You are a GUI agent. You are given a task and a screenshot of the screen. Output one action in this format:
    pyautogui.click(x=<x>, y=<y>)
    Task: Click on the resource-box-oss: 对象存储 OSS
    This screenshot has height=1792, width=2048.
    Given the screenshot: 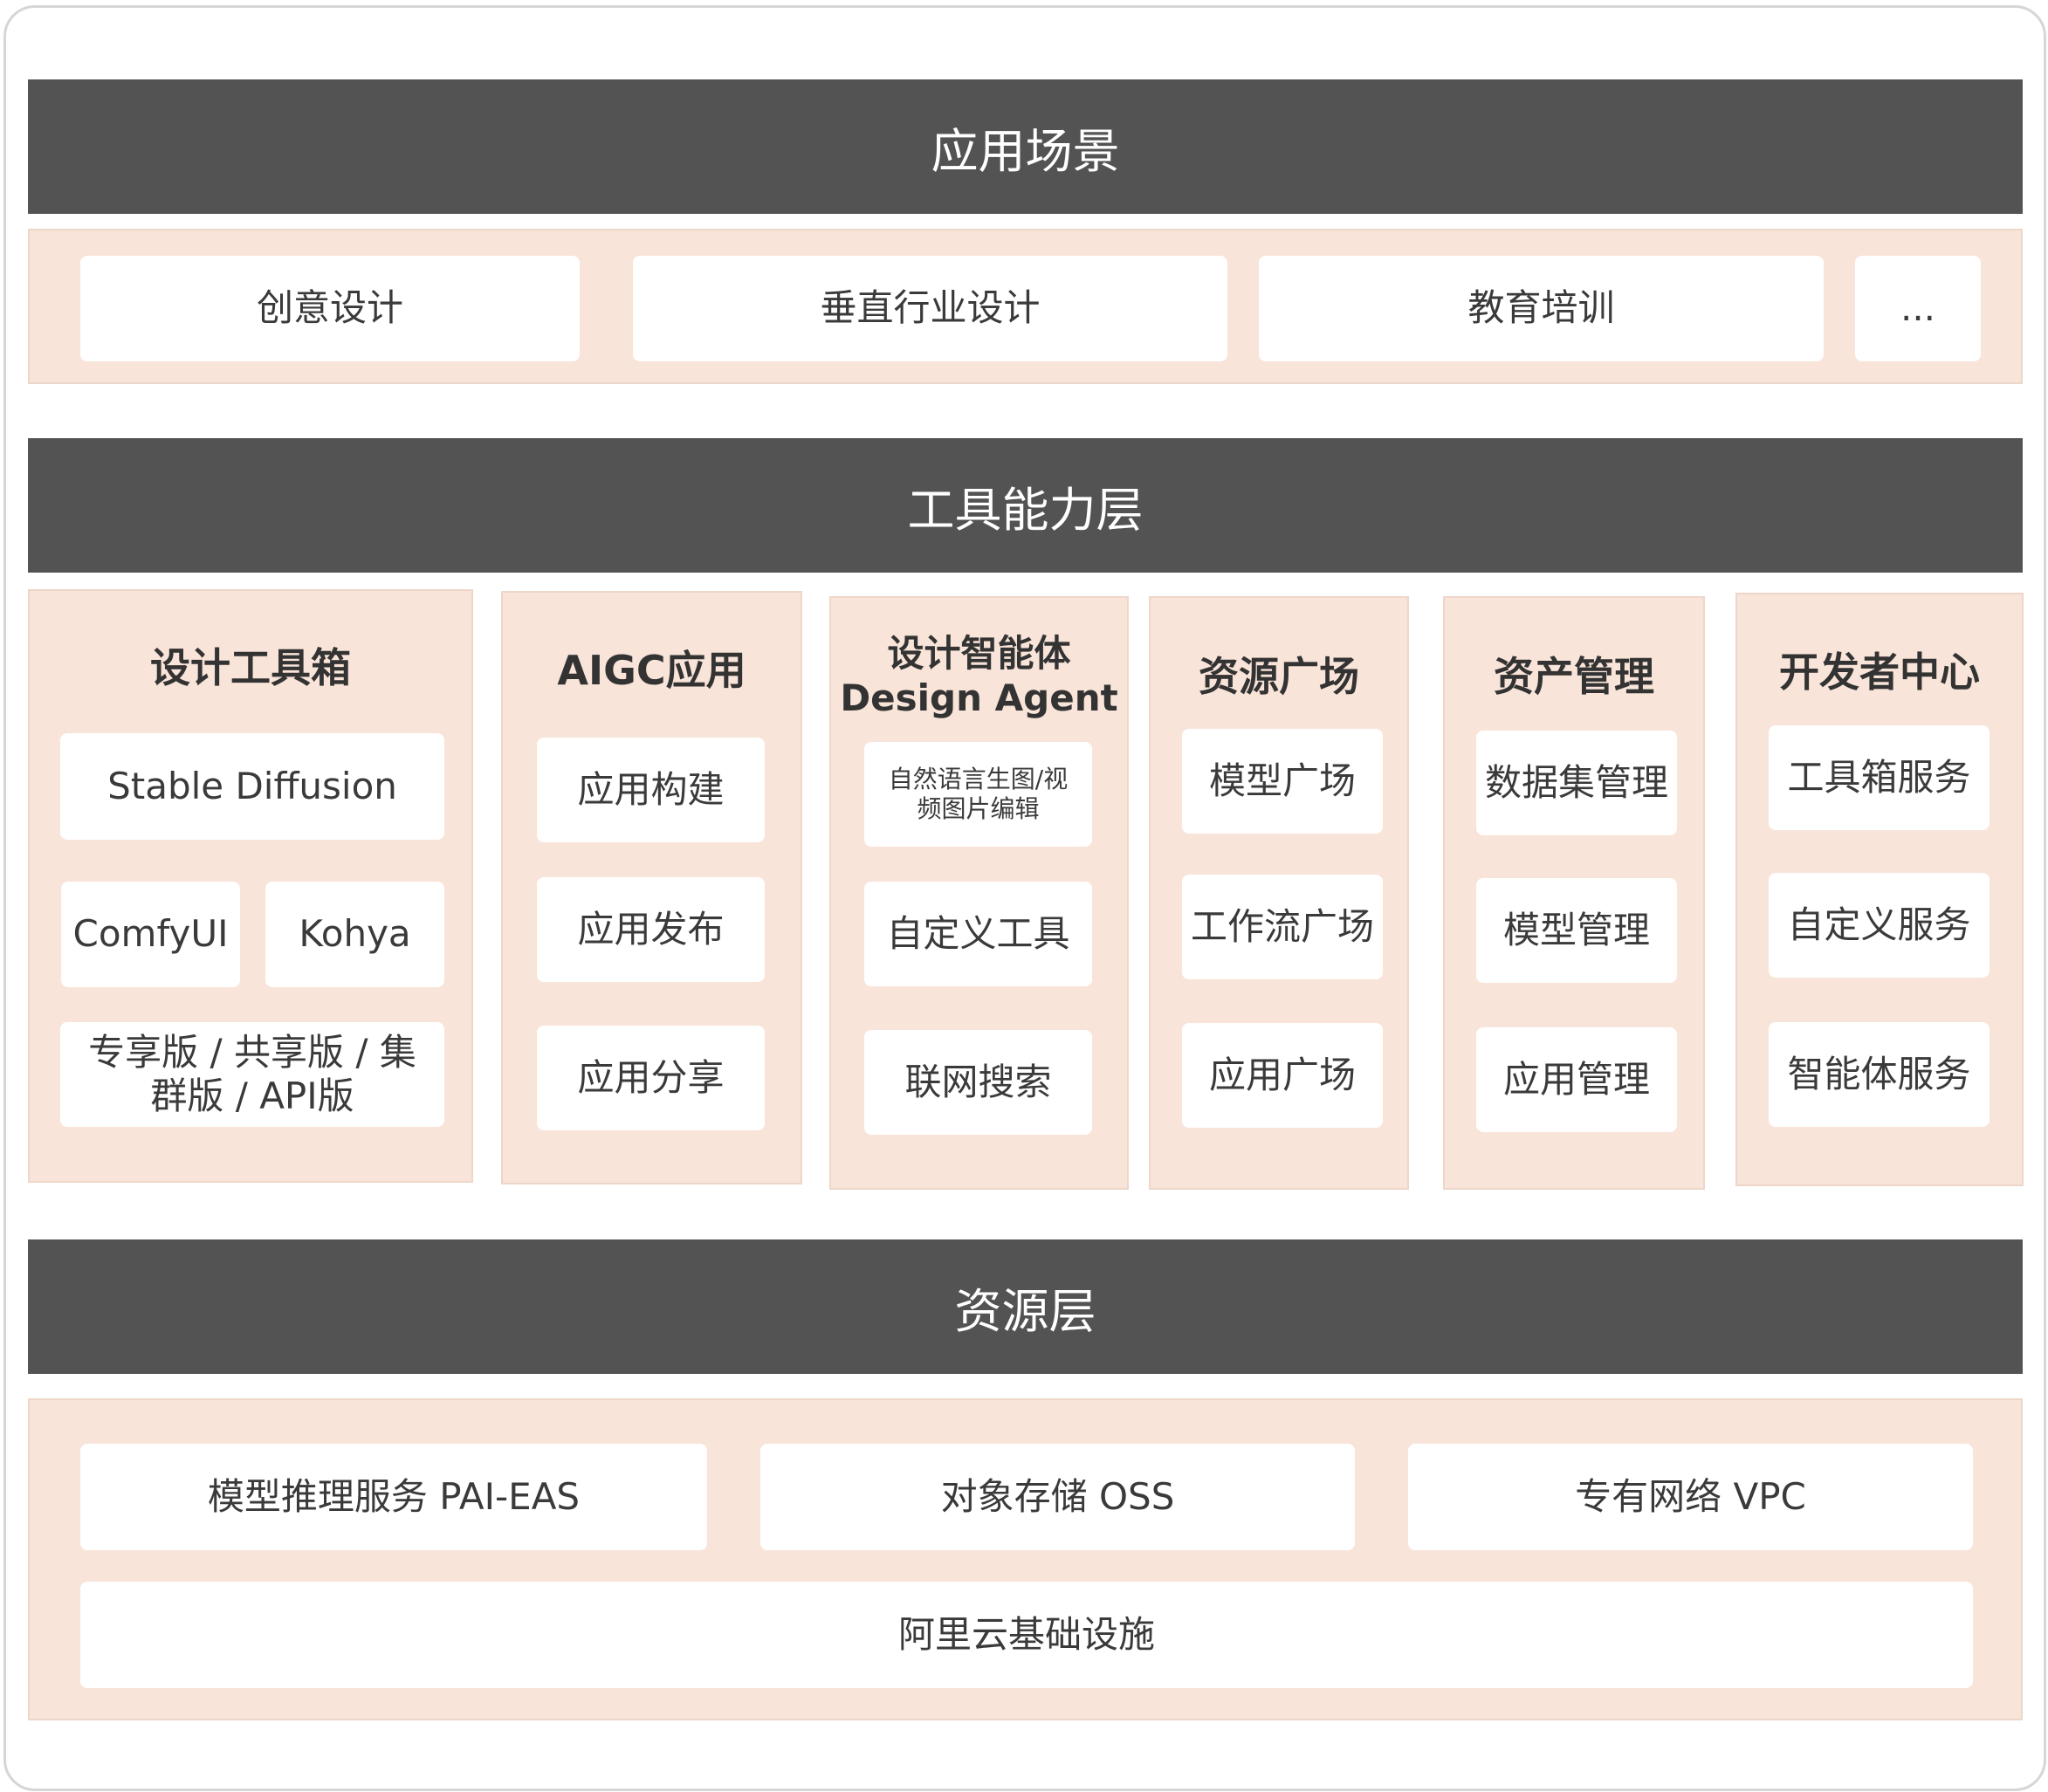 What is the action you would take?
    pyautogui.click(x=1057, y=1497)
    